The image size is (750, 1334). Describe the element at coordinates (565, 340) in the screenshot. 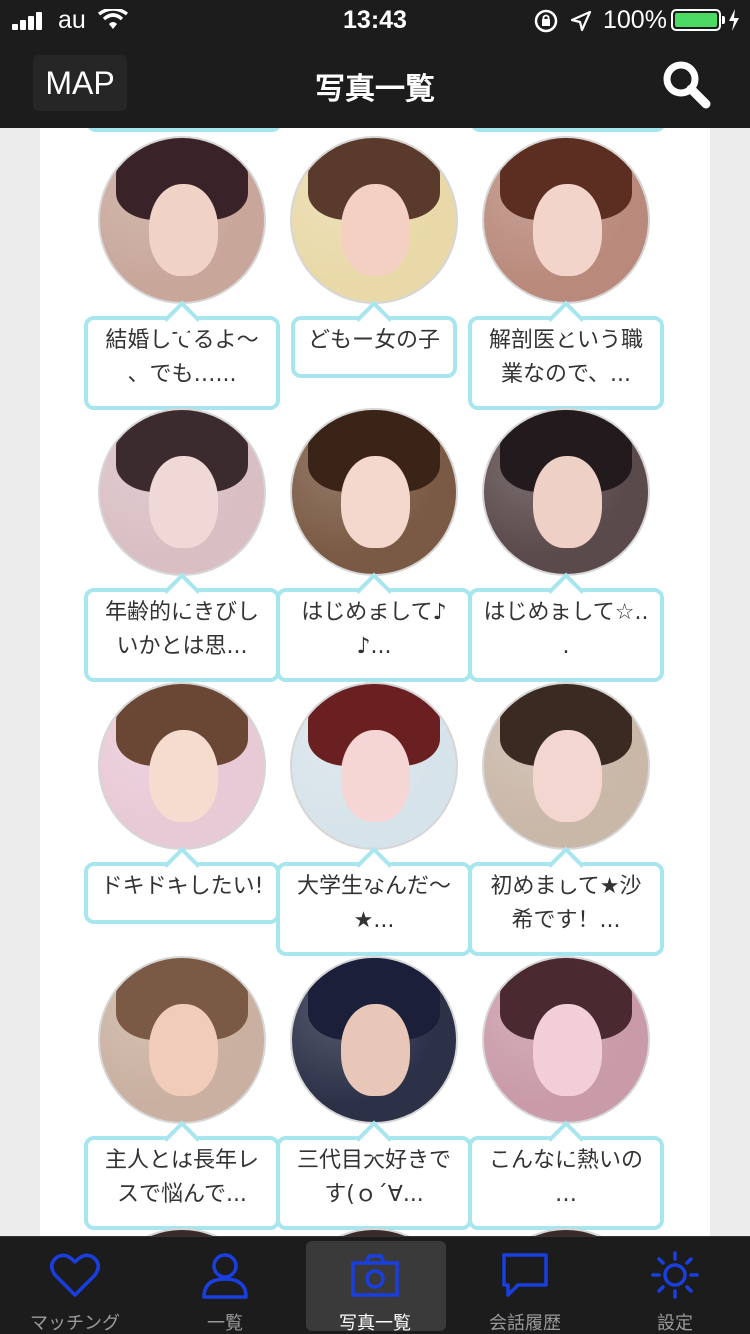

I see `message-line-1: 解剖医という職` at that location.